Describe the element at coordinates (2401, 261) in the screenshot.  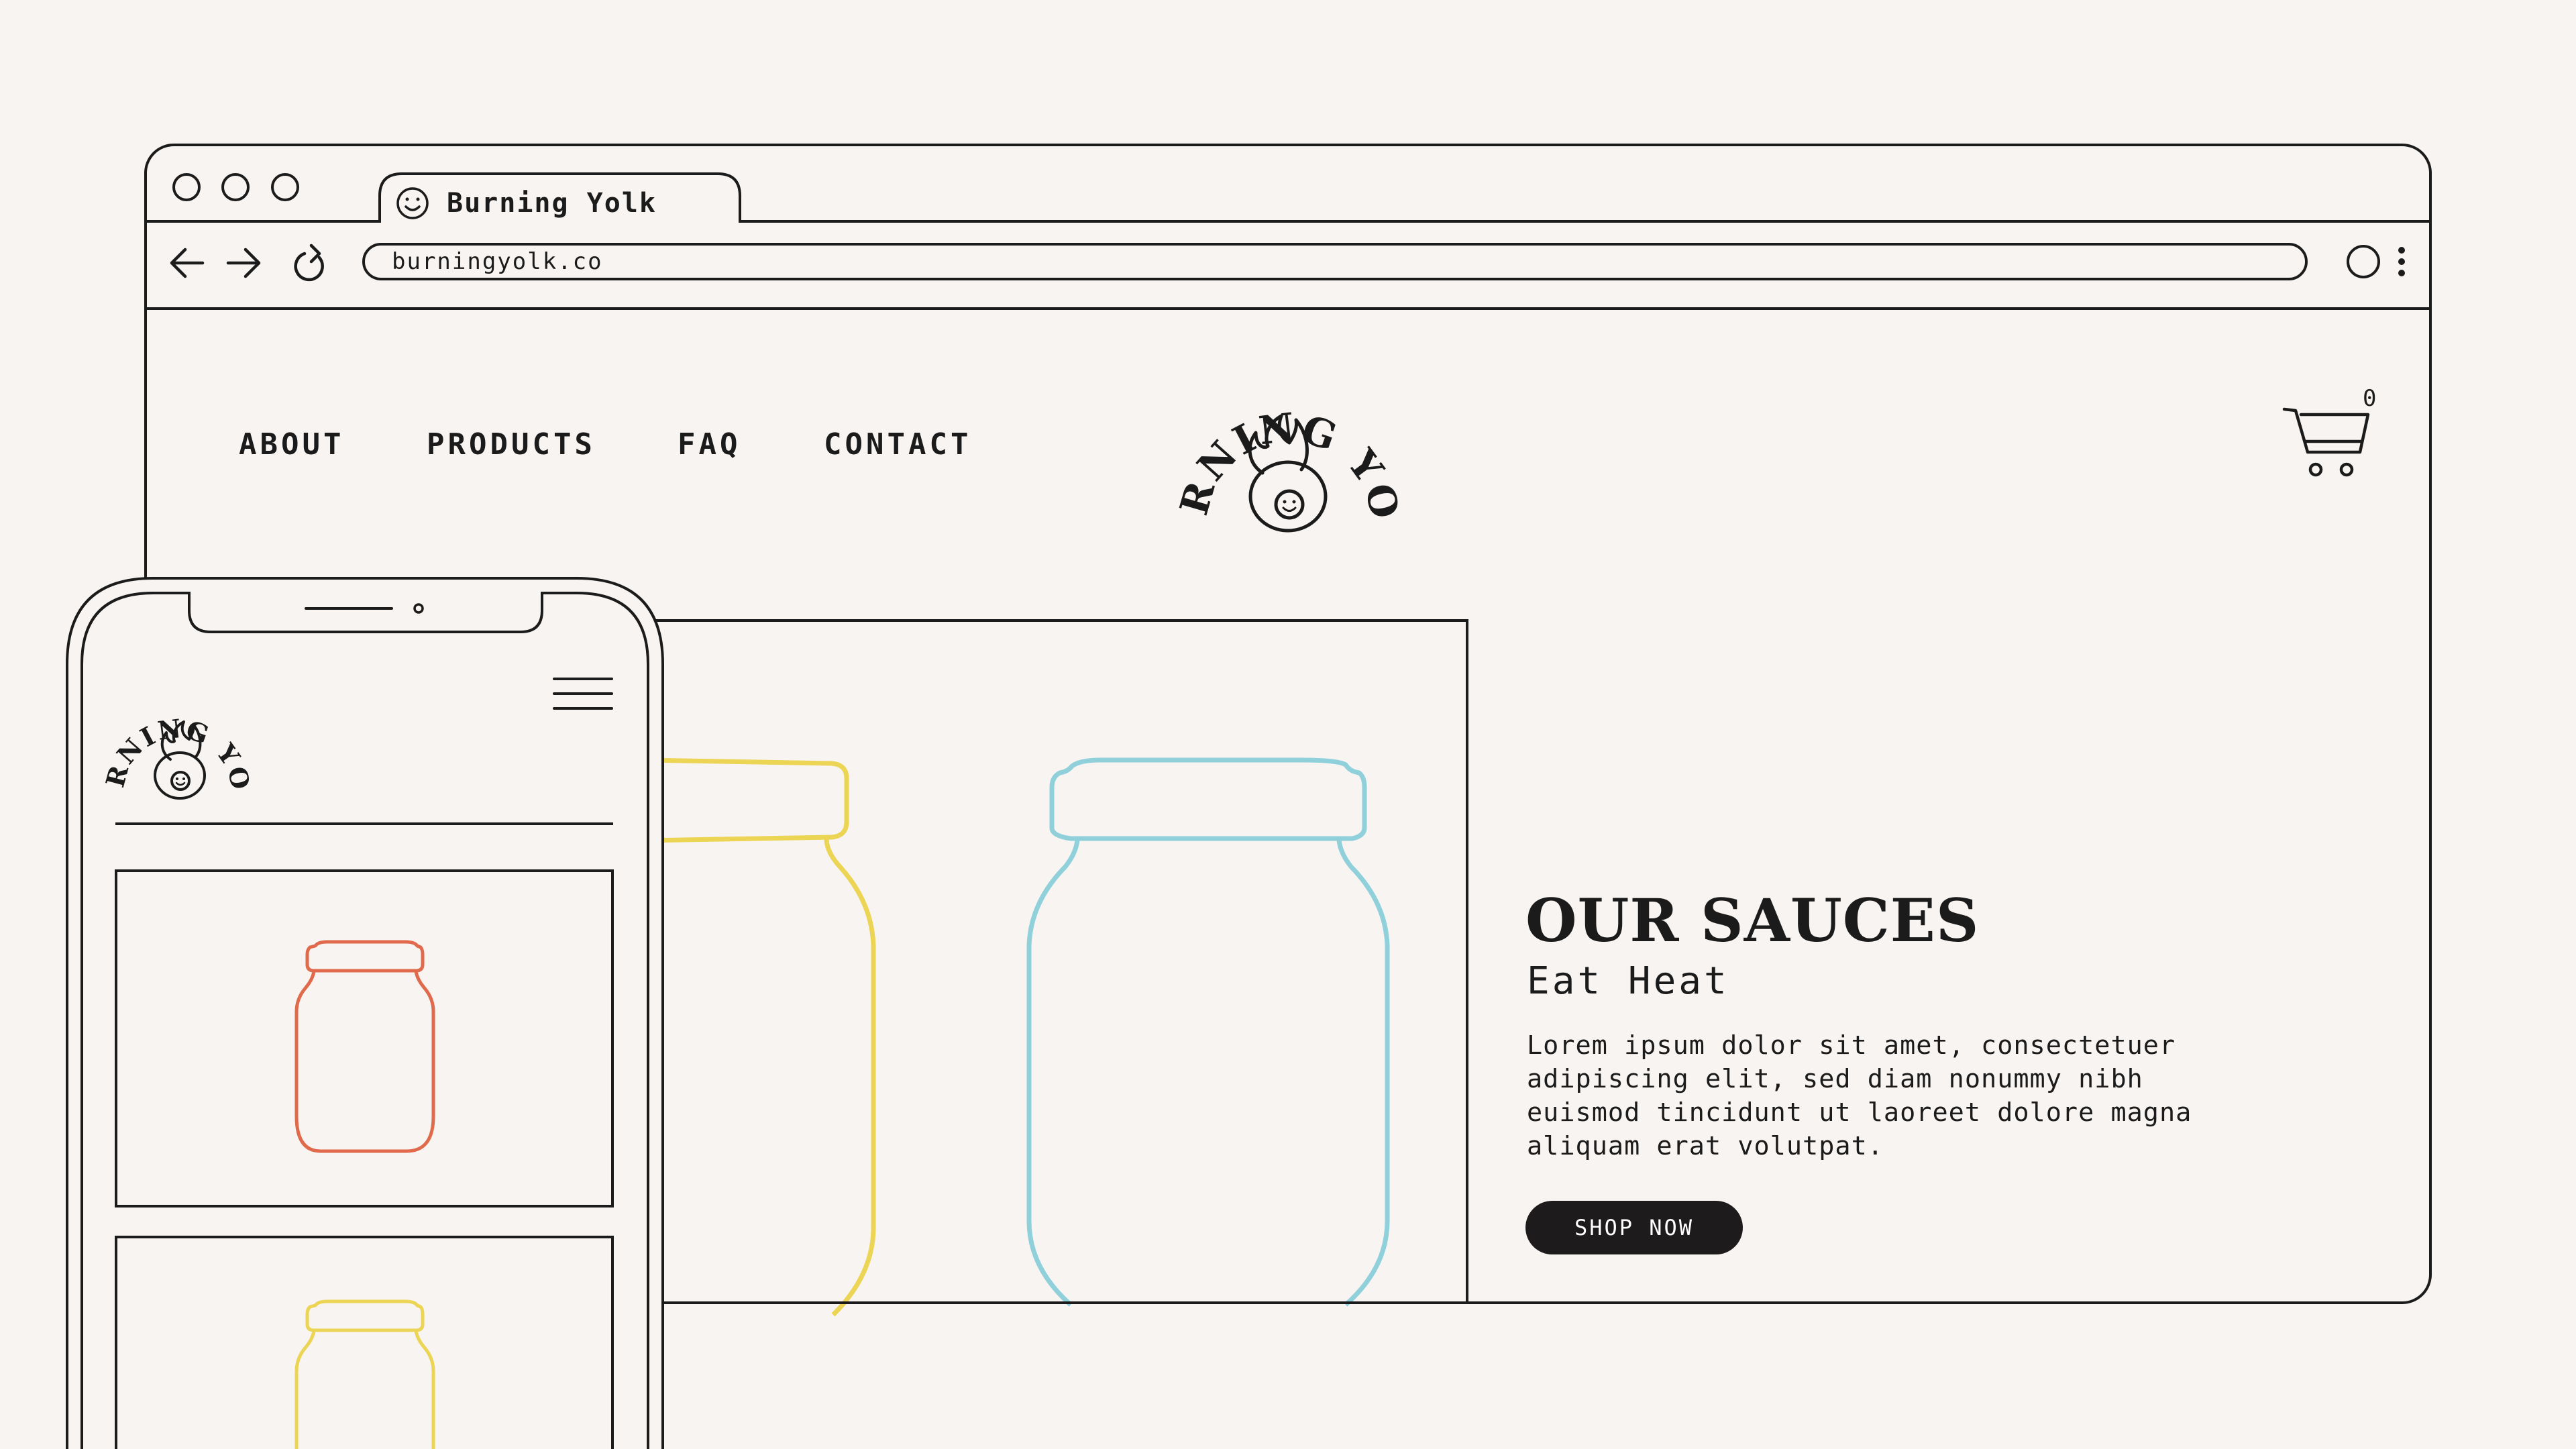
I see `kebab-menu-icon` at that location.